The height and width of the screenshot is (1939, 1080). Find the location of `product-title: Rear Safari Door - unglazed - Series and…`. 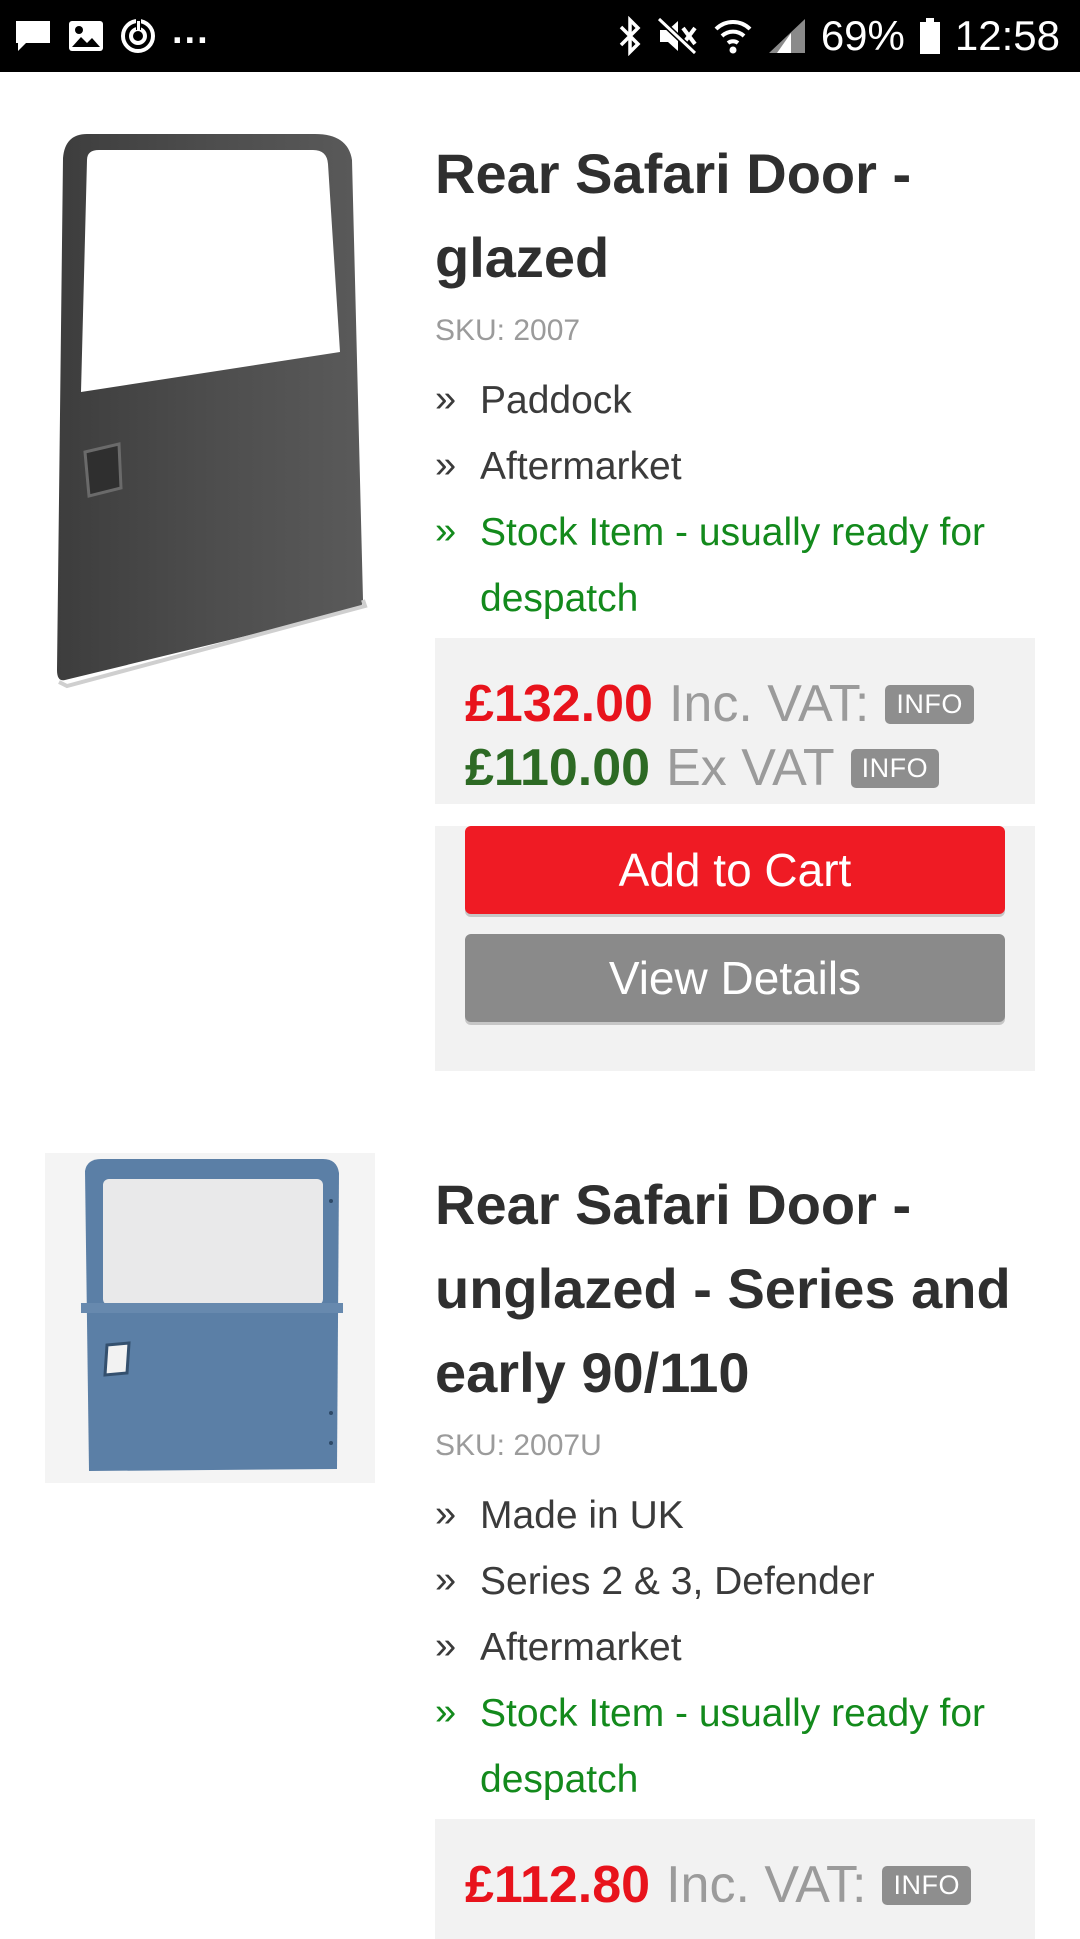

product-title: Rear Safari Door - unglazed - Series and… is located at coordinates (735, 1289).